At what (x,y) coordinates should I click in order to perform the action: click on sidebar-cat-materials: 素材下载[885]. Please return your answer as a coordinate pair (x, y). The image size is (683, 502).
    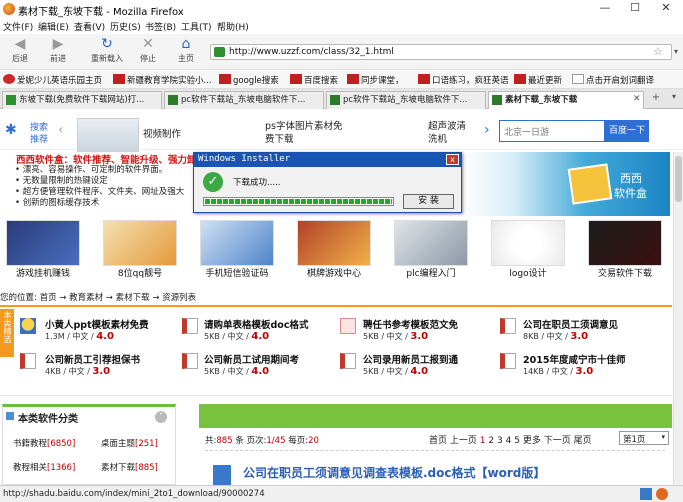
    Looking at the image, I should click on (129, 467).